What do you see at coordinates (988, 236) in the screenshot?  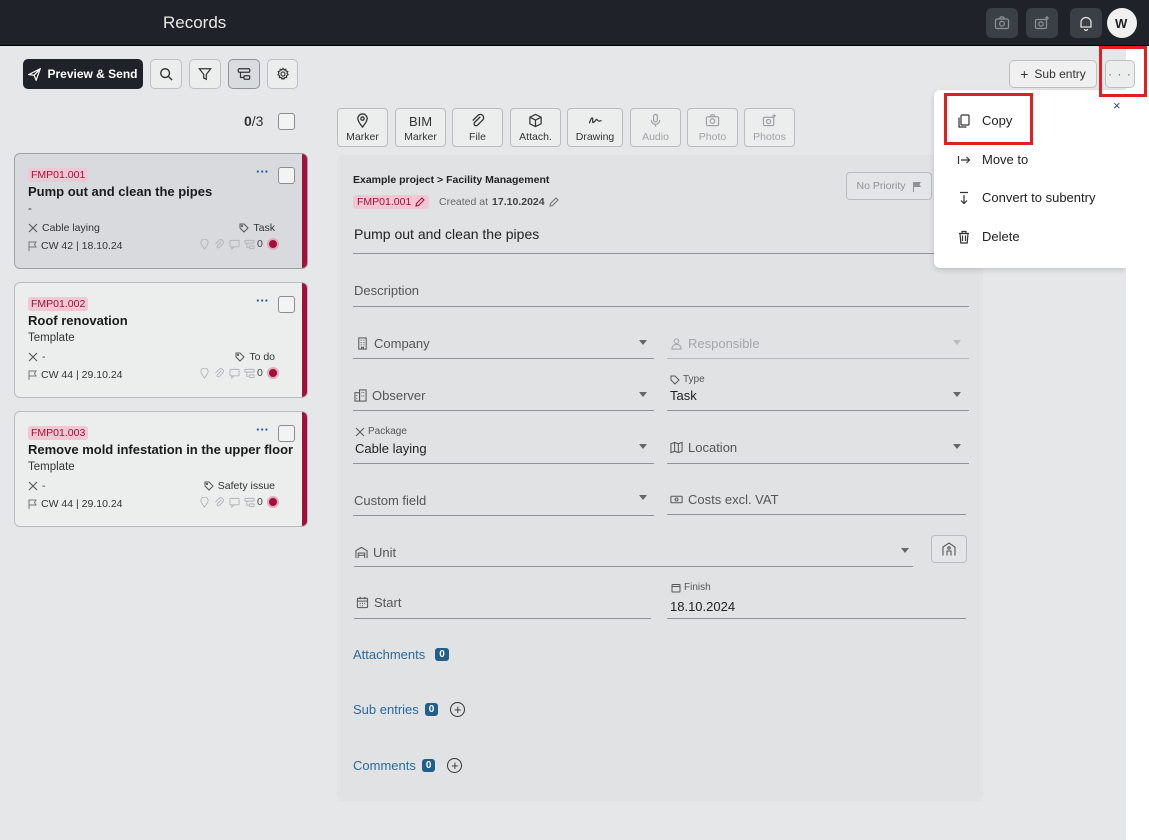 I see `menu-item-delete: Delete` at bounding box center [988, 236].